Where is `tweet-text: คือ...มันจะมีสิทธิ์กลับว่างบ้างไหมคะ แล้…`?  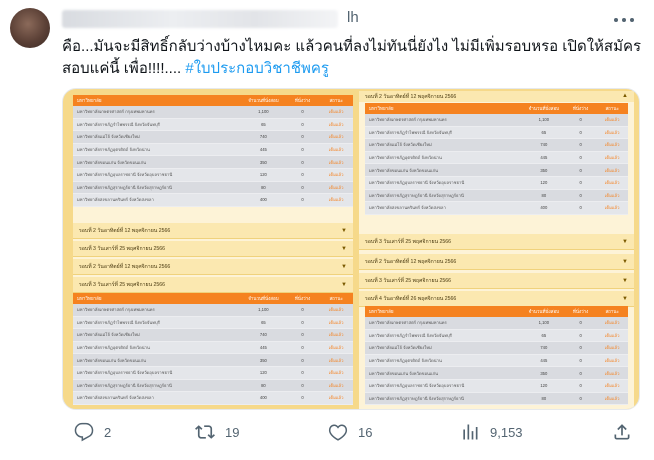 tweet-text: คือ...มันจะมีสิทธิ์กลับว่างบ้างไหมคะ แล้… is located at coordinates (352, 58).